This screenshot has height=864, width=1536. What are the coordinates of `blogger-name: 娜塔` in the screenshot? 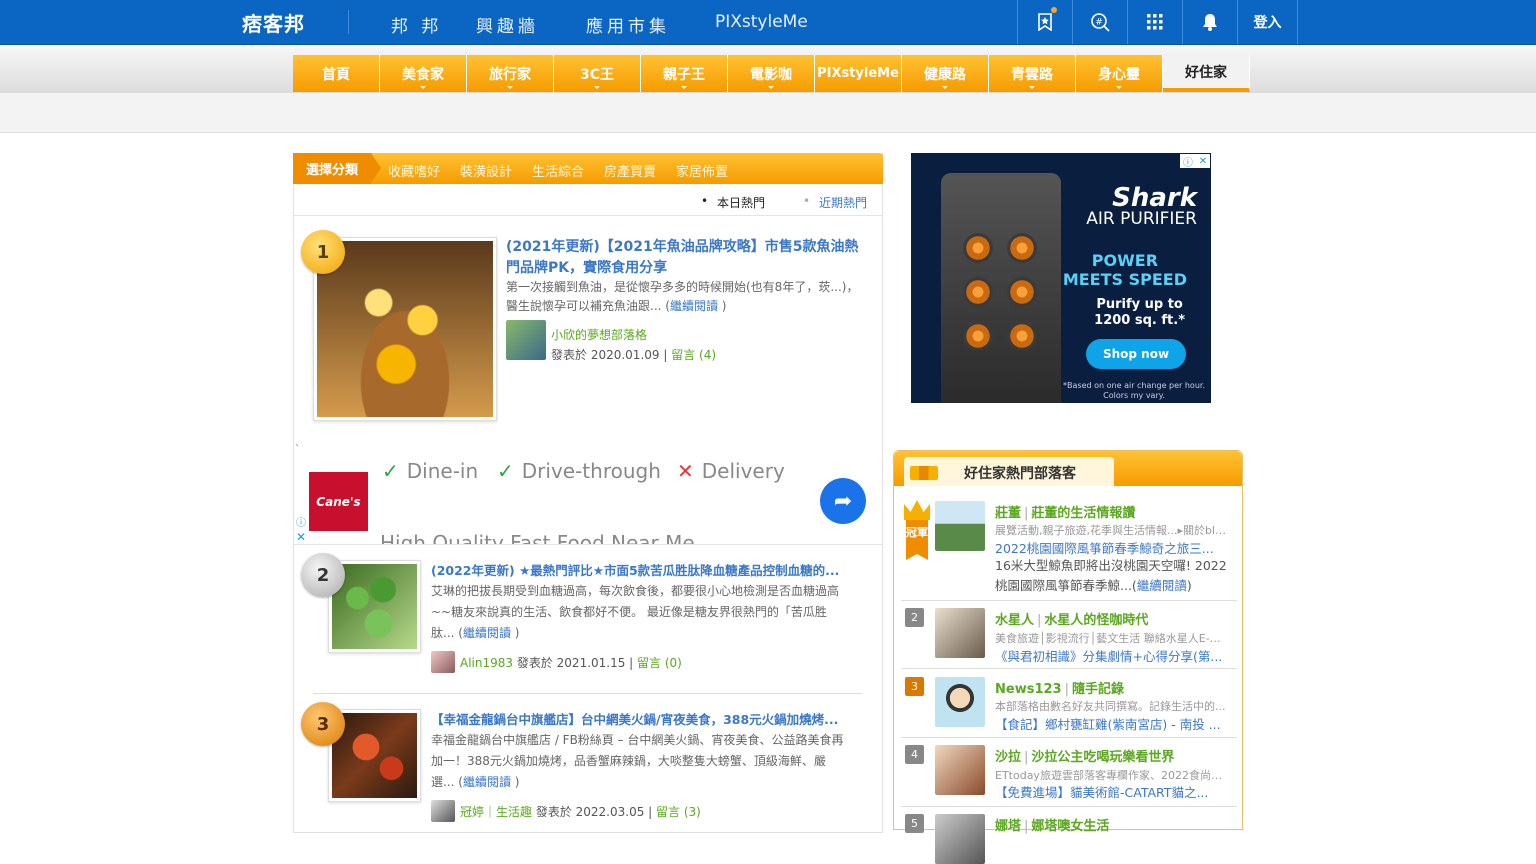 It's located at (1008, 826).